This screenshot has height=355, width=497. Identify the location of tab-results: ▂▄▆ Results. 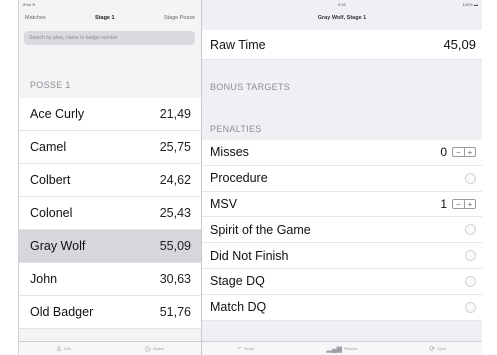
(341, 349).